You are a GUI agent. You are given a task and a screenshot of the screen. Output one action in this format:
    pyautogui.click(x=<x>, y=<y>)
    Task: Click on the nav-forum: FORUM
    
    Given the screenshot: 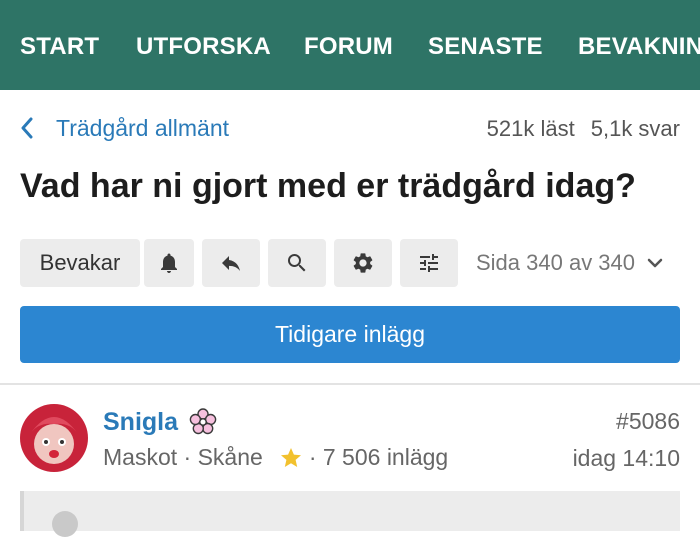 What is the action you would take?
    pyautogui.click(x=348, y=47)
    